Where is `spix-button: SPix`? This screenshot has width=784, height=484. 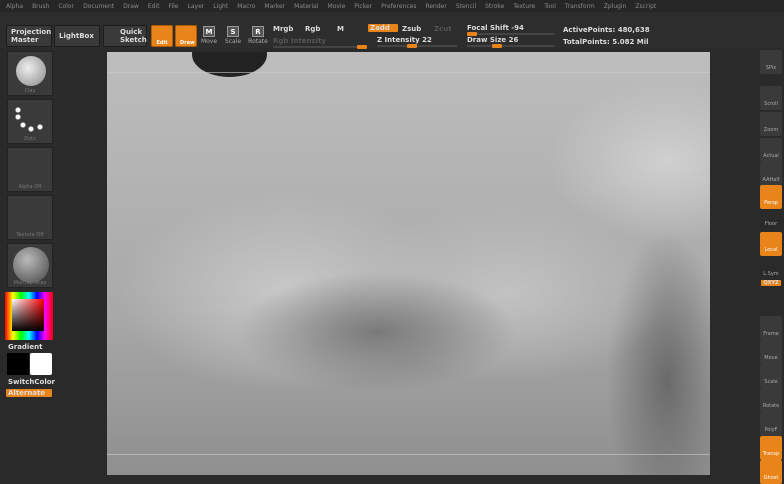 spix-button: SPix is located at coordinates (771, 62).